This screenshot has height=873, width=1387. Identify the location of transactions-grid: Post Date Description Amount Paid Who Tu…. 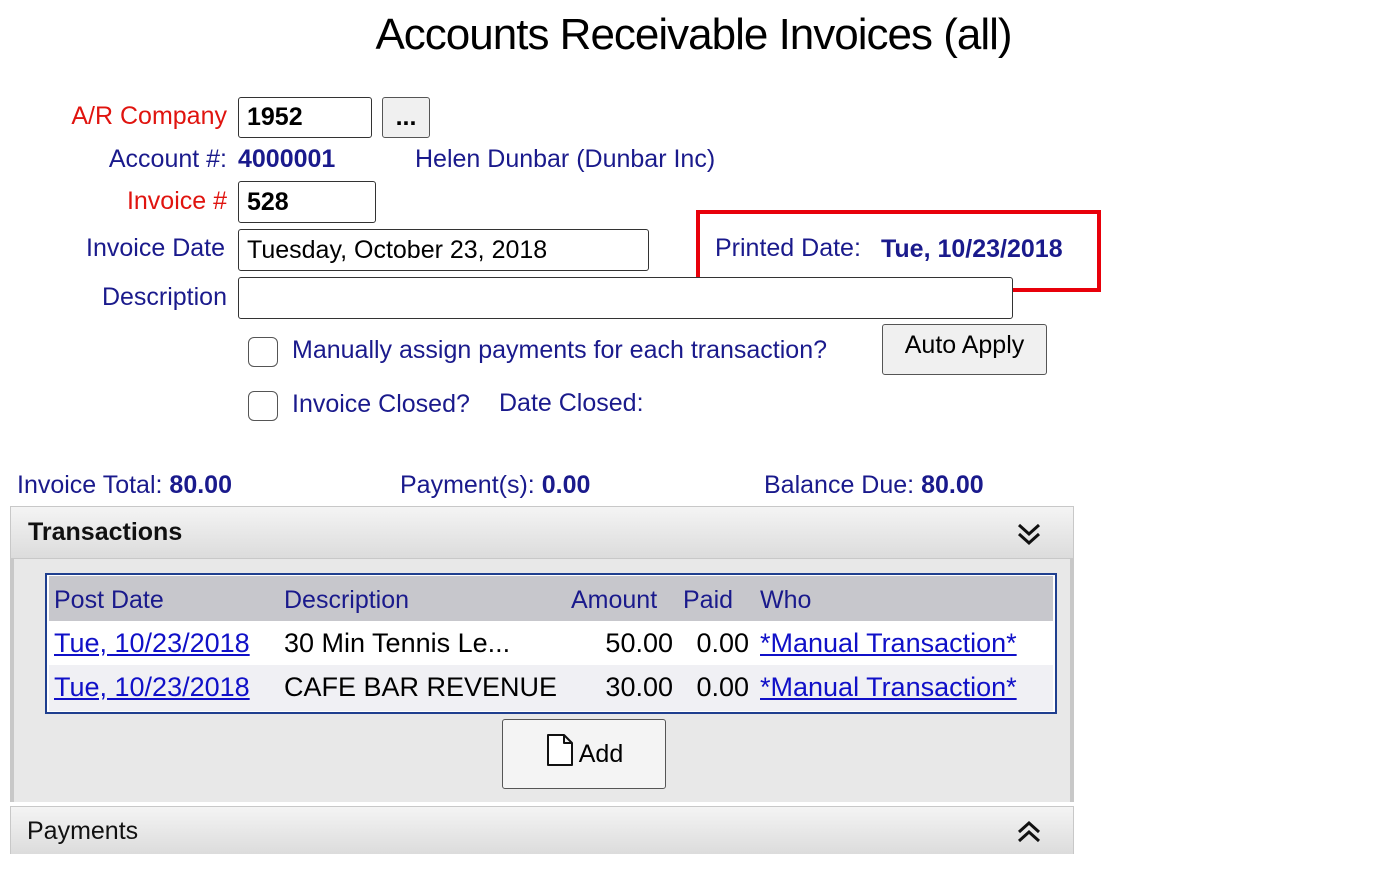
(551, 643).